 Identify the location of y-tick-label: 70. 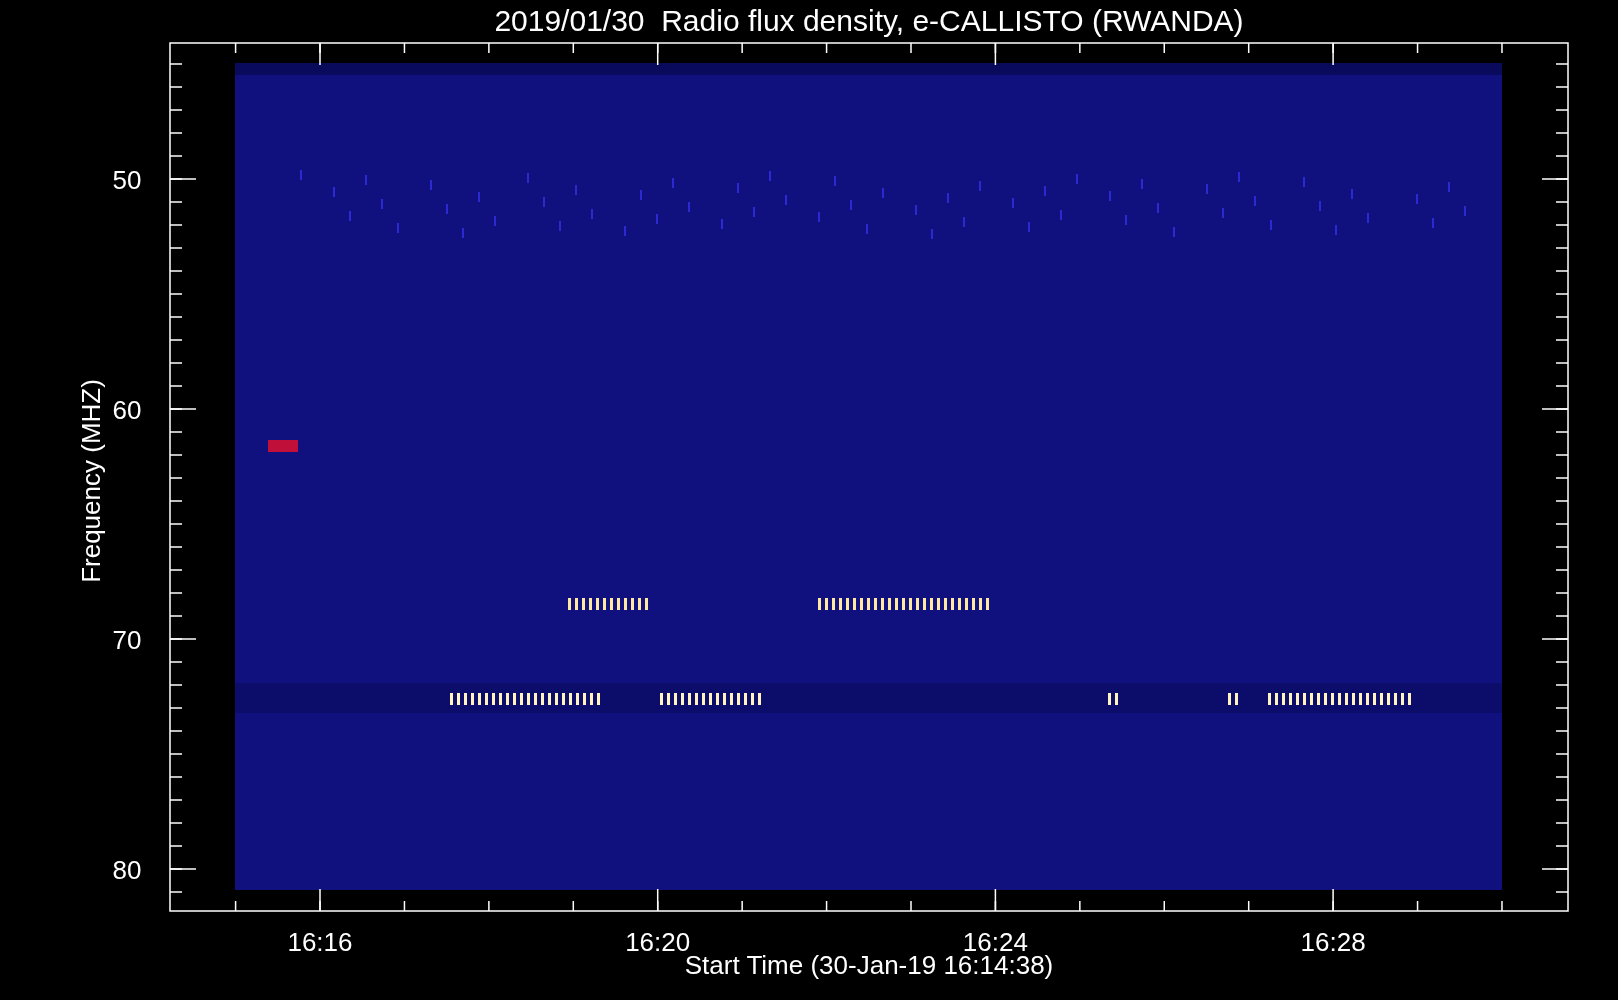
(127, 640).